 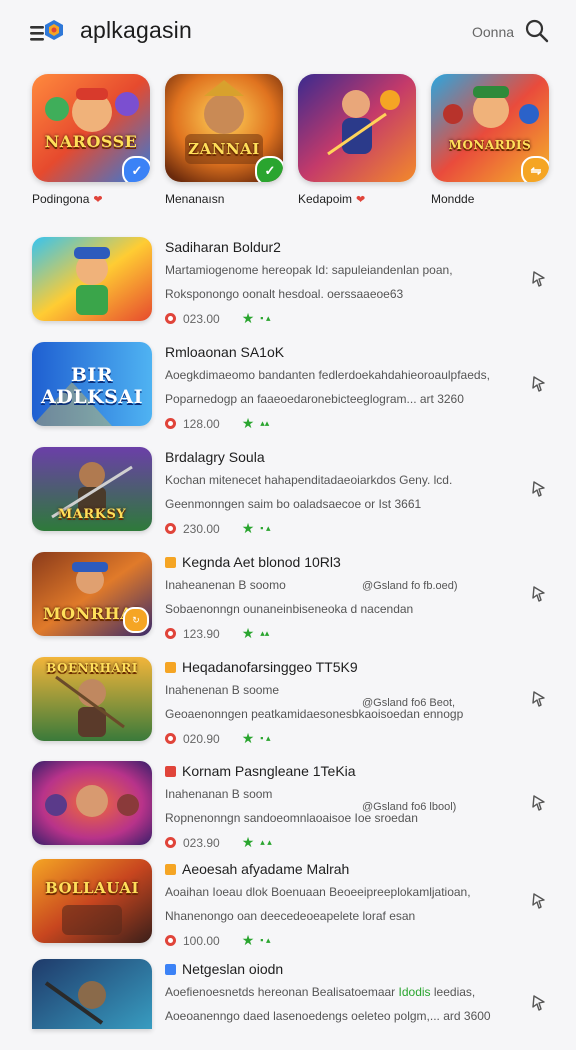 What do you see at coordinates (225, 199) in the screenshot?
I see `featured-label: Menanaısn` at bounding box center [225, 199].